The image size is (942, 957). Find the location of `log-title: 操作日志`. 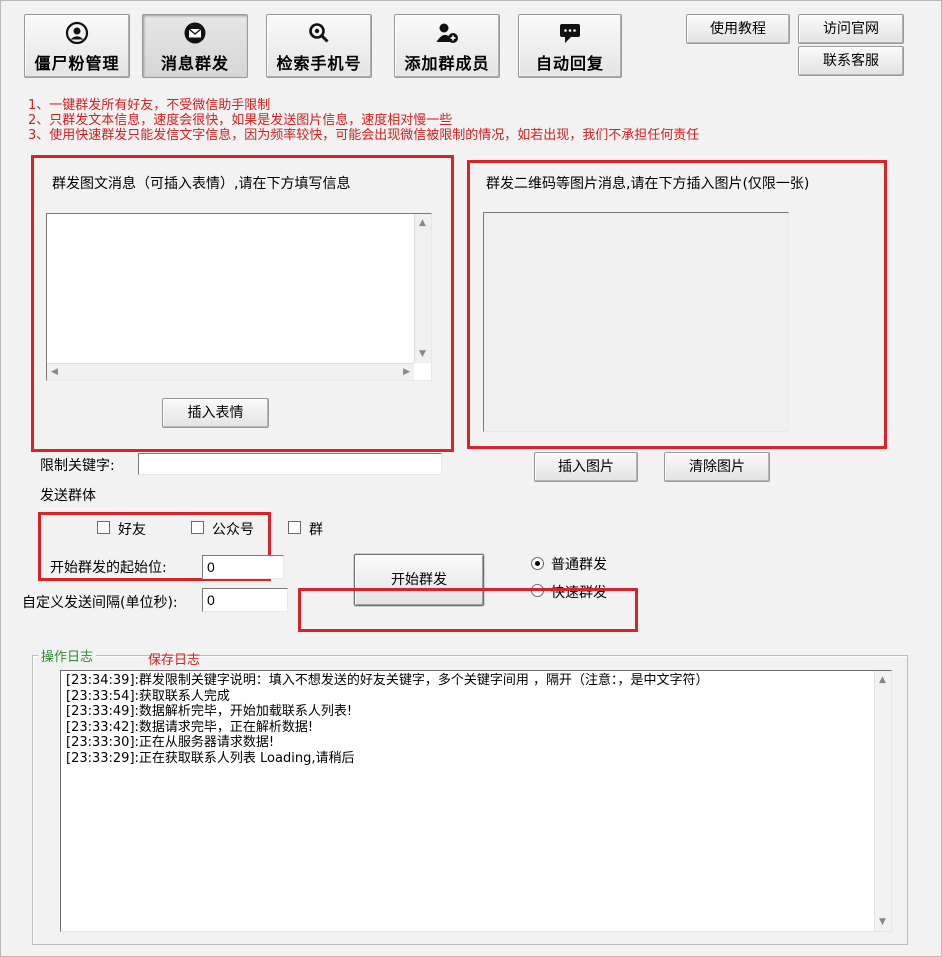

log-title: 操作日志 is located at coordinates (67, 655).